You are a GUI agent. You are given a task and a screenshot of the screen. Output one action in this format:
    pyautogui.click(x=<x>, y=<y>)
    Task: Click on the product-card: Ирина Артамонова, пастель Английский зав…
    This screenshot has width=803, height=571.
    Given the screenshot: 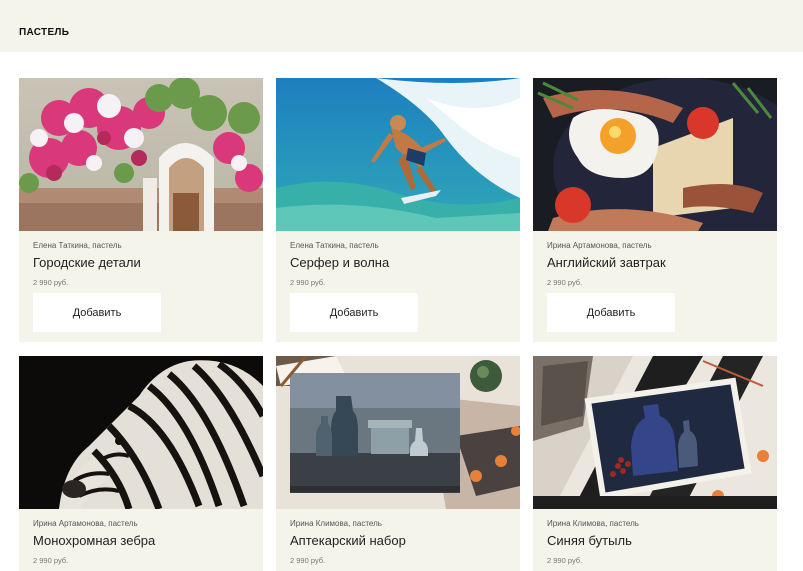 What is the action you would take?
    pyautogui.click(x=655, y=210)
    